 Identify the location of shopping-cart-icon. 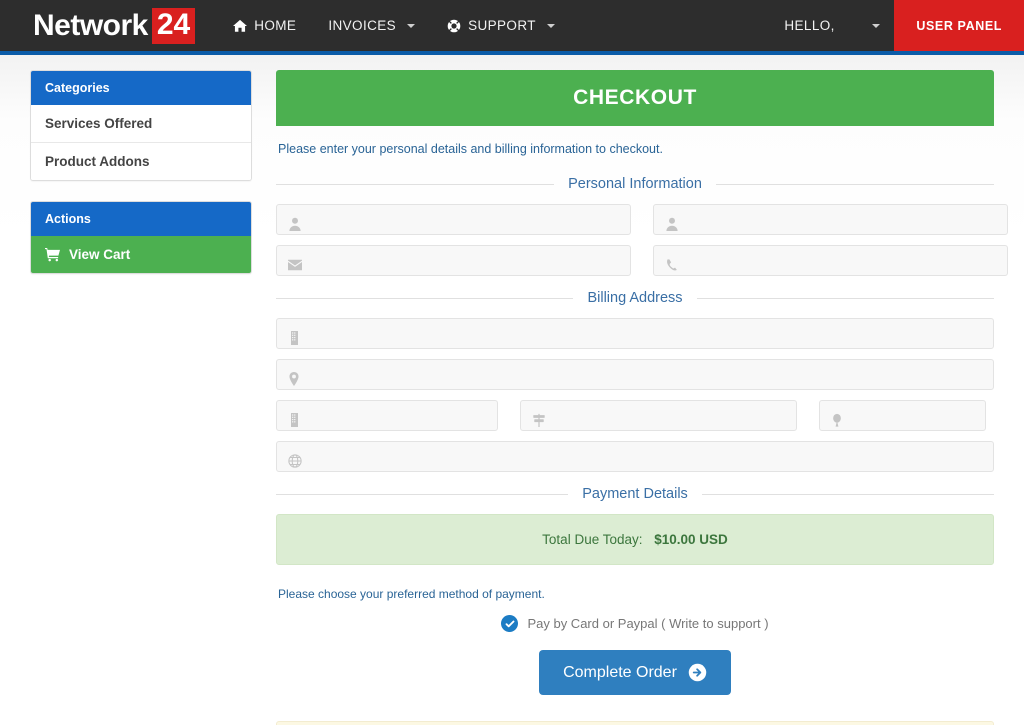
(52, 254).